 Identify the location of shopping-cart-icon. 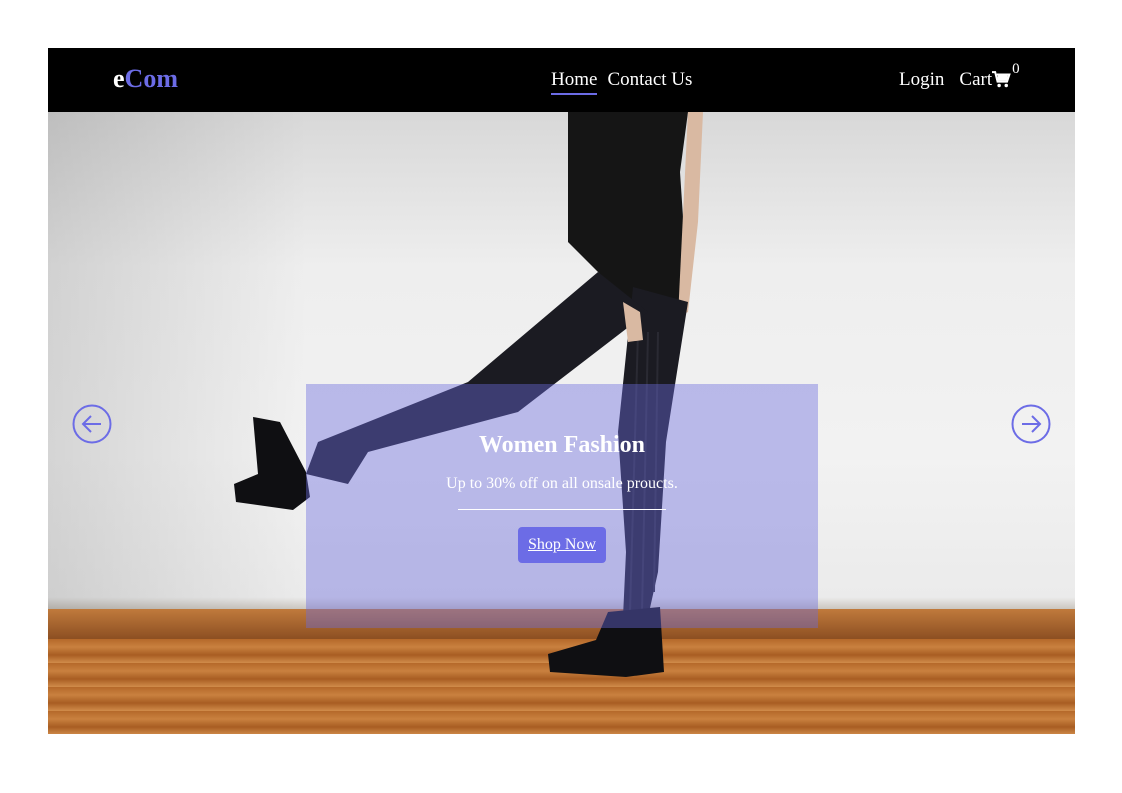
(1001, 79).